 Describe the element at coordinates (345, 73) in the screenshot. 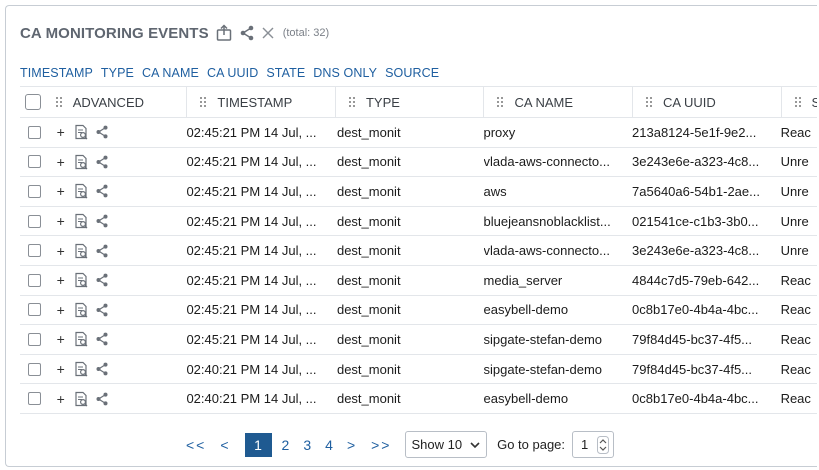

I see `filter-dns-only: DNS ONLY` at that location.